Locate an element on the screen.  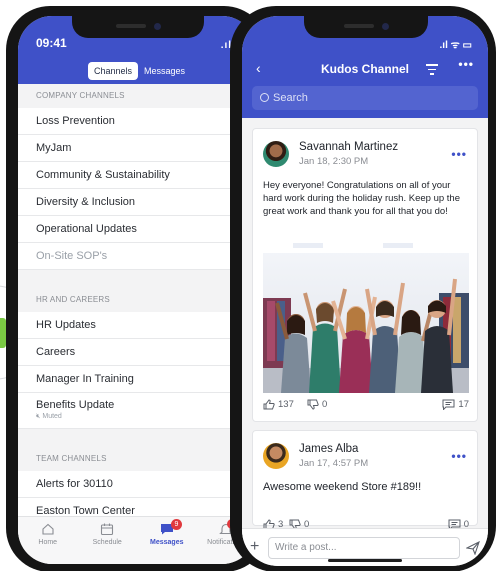
dislike-button: 0 is located at coordinates (317, 404).